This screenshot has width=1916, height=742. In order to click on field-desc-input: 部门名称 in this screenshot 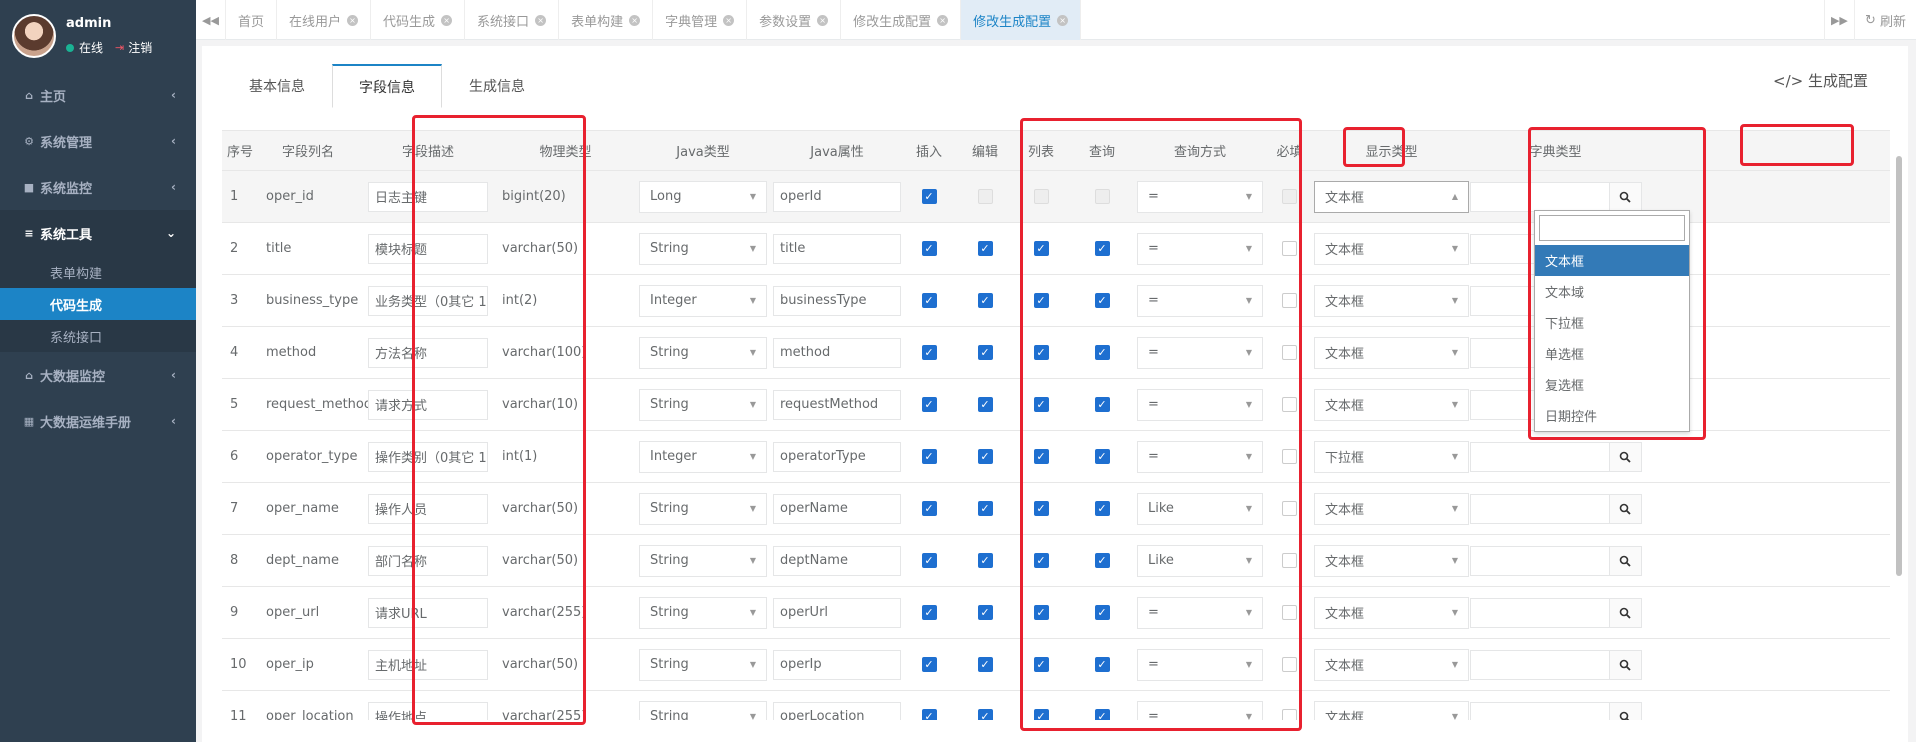, I will do `click(428, 560)`.